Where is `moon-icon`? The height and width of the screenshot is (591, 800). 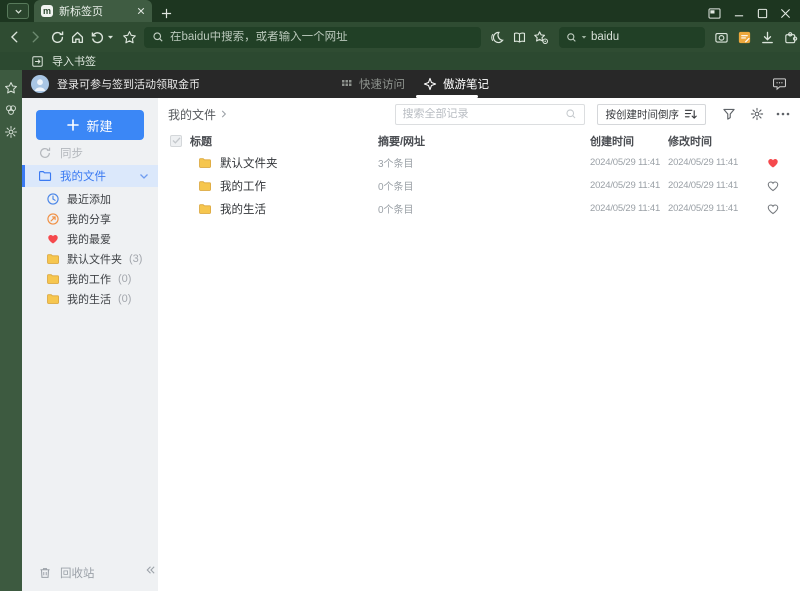 moon-icon is located at coordinates (497, 37).